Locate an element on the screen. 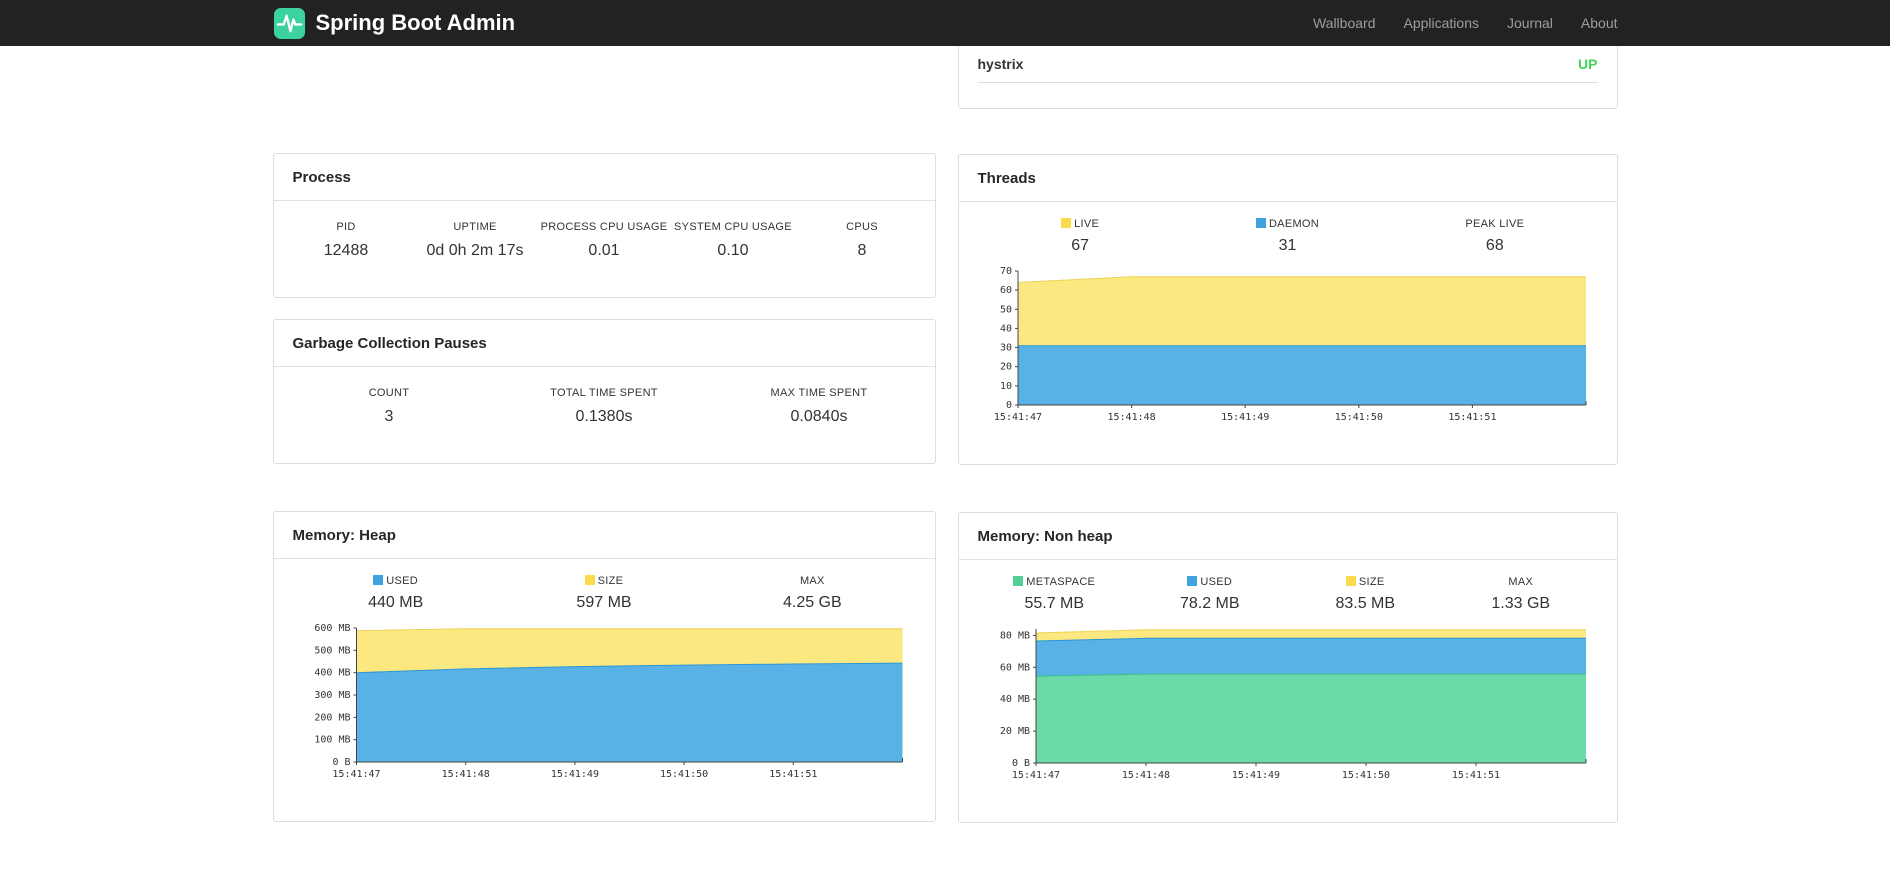 The height and width of the screenshot is (893, 1890). svg-text: 300 MB is located at coordinates (332, 695).